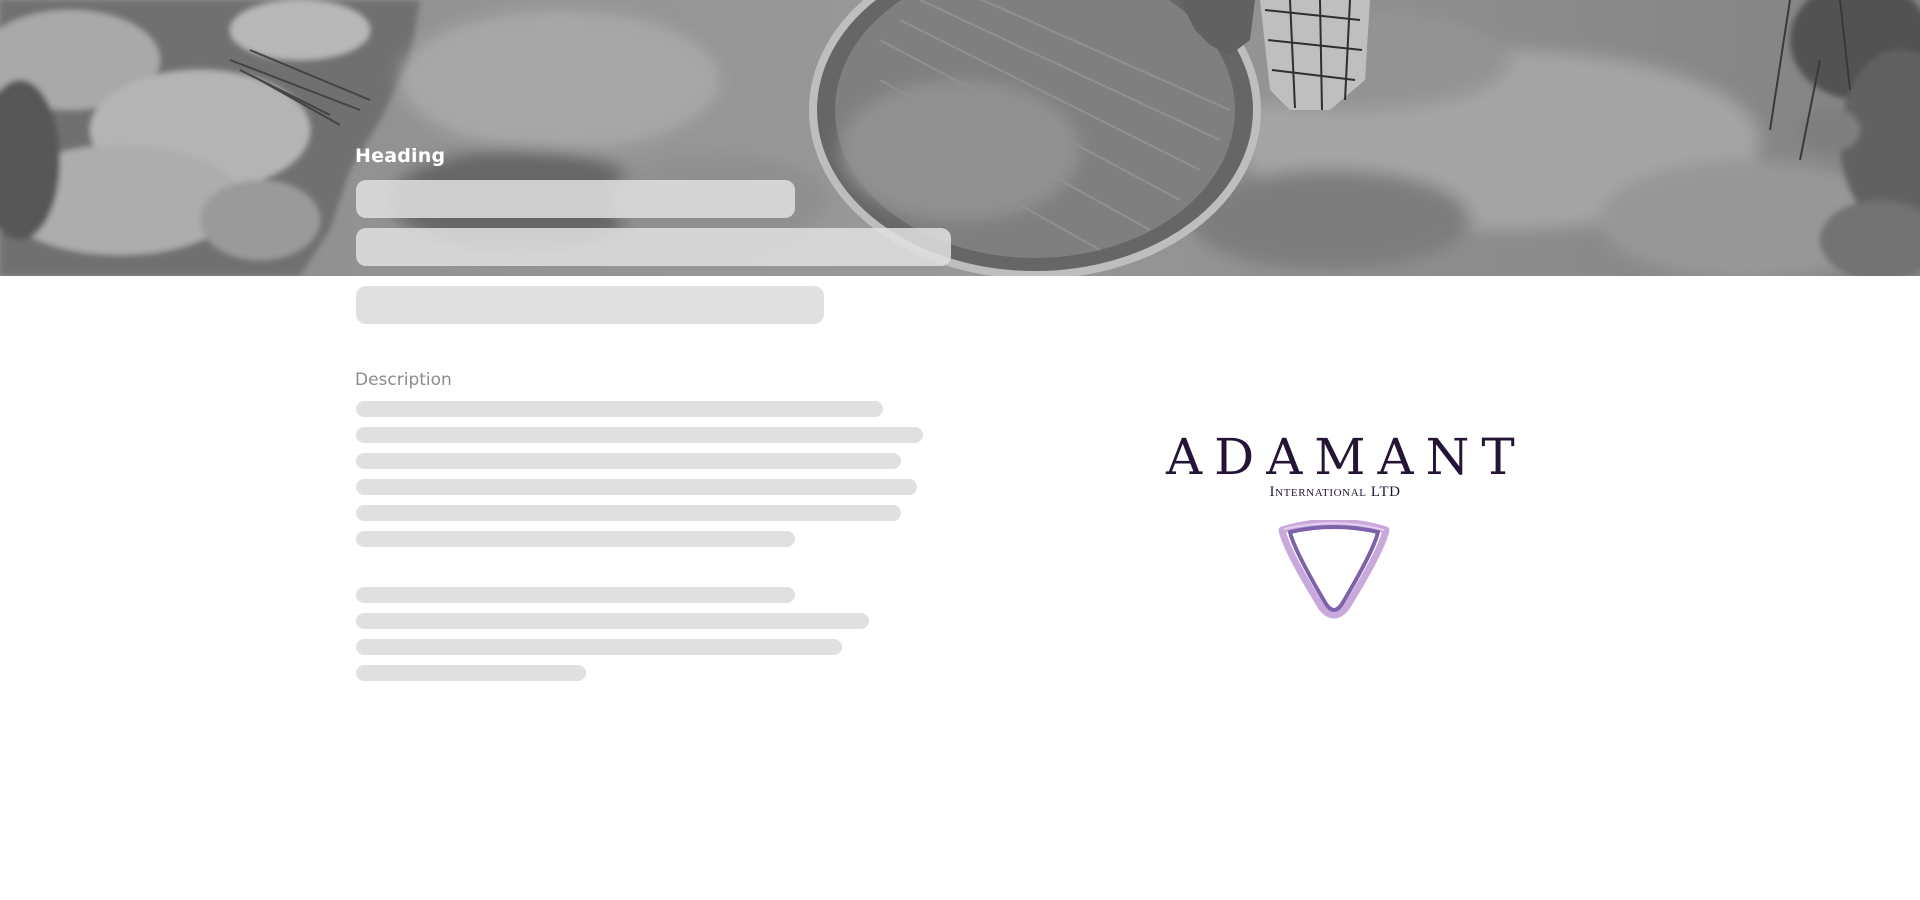 The width and height of the screenshot is (1920, 900). I want to click on logo-subtitle: International LTD, so click(1335, 492).